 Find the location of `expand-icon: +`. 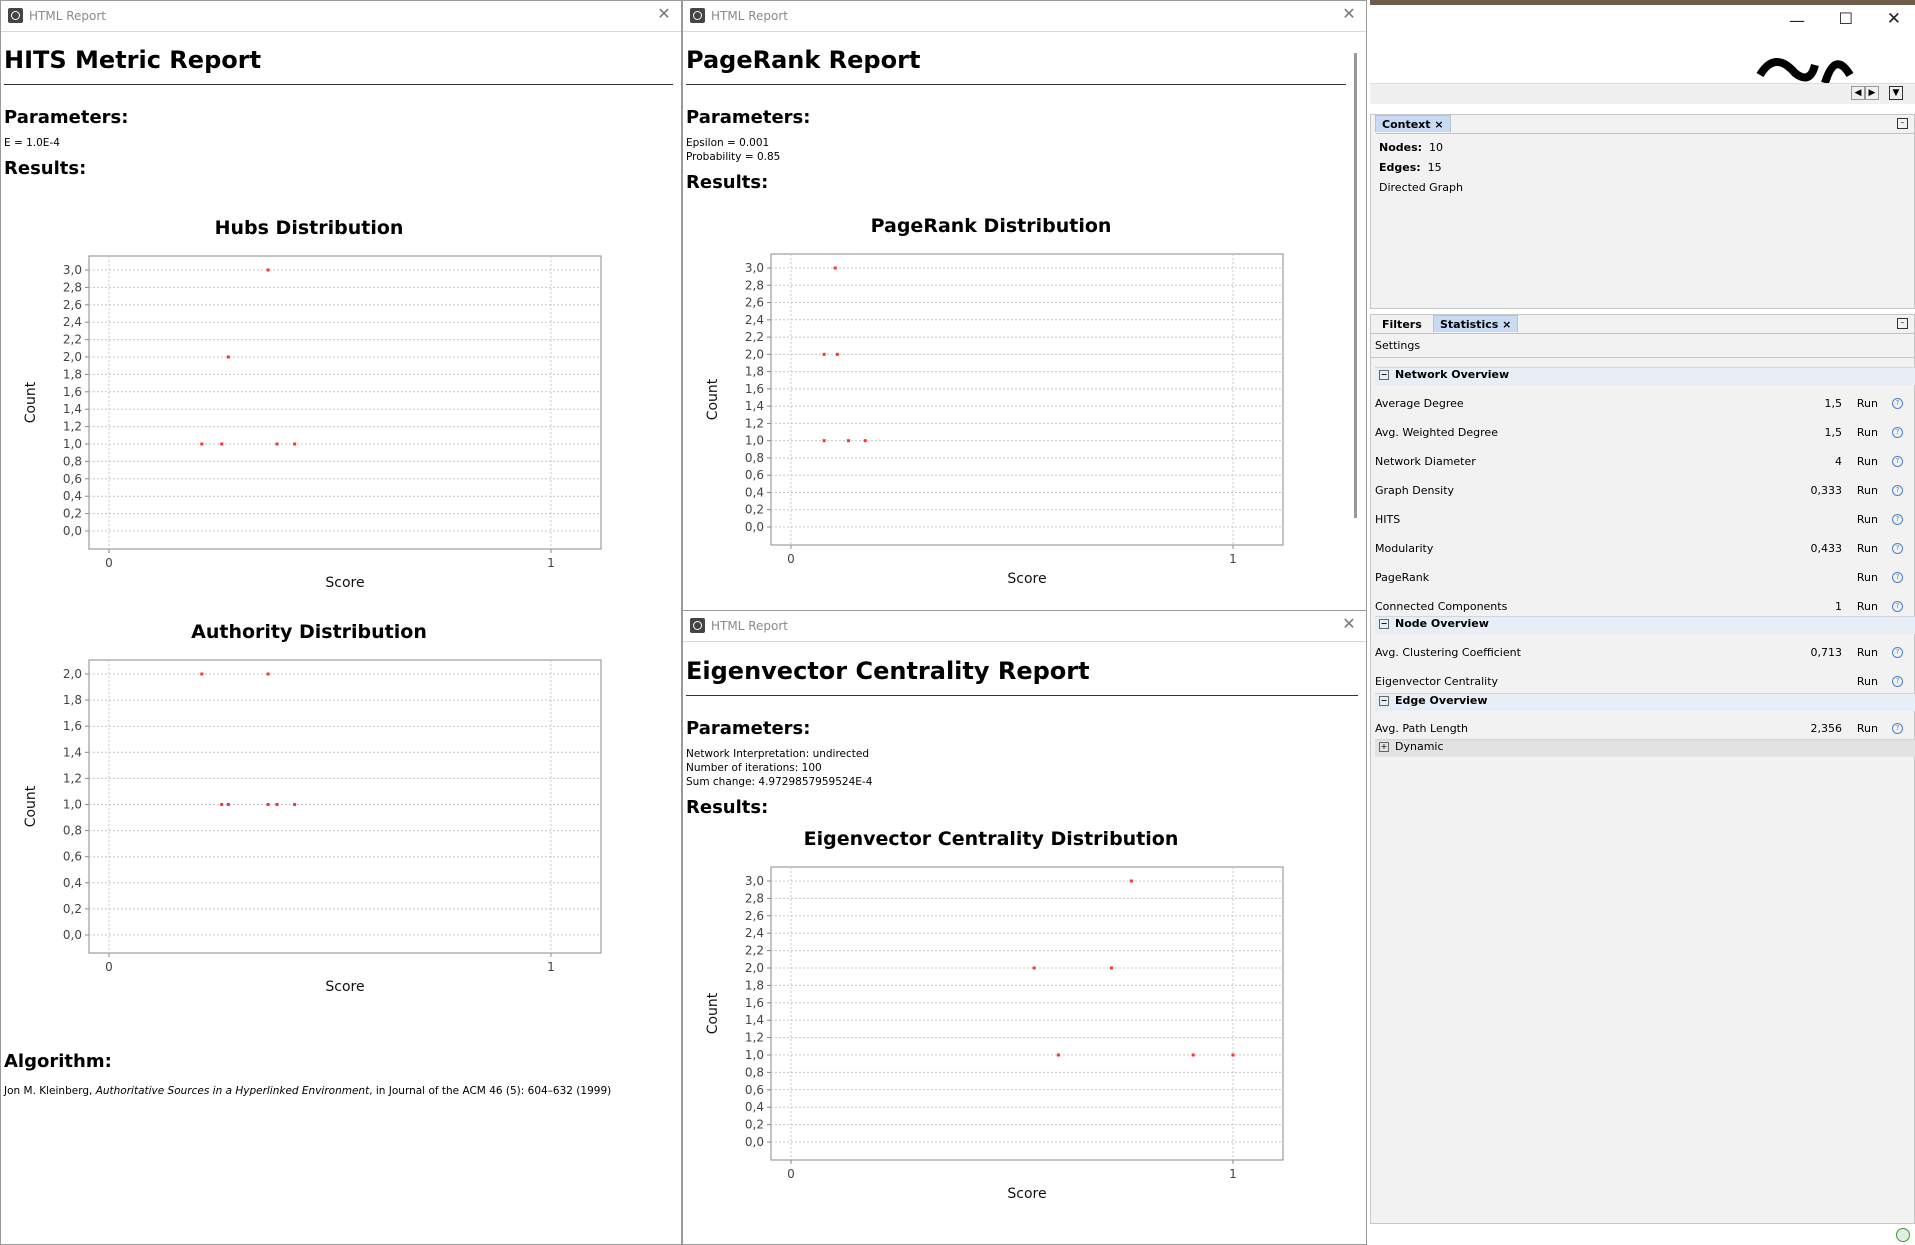

expand-icon: + is located at coordinates (1384, 747).